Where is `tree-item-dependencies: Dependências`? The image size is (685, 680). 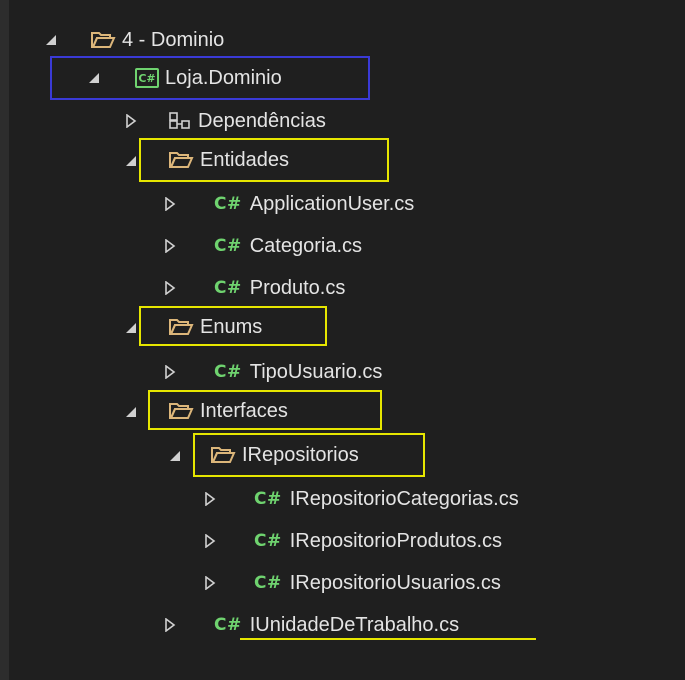 tree-item-dependencies: Dependências is located at coordinates (247, 121).